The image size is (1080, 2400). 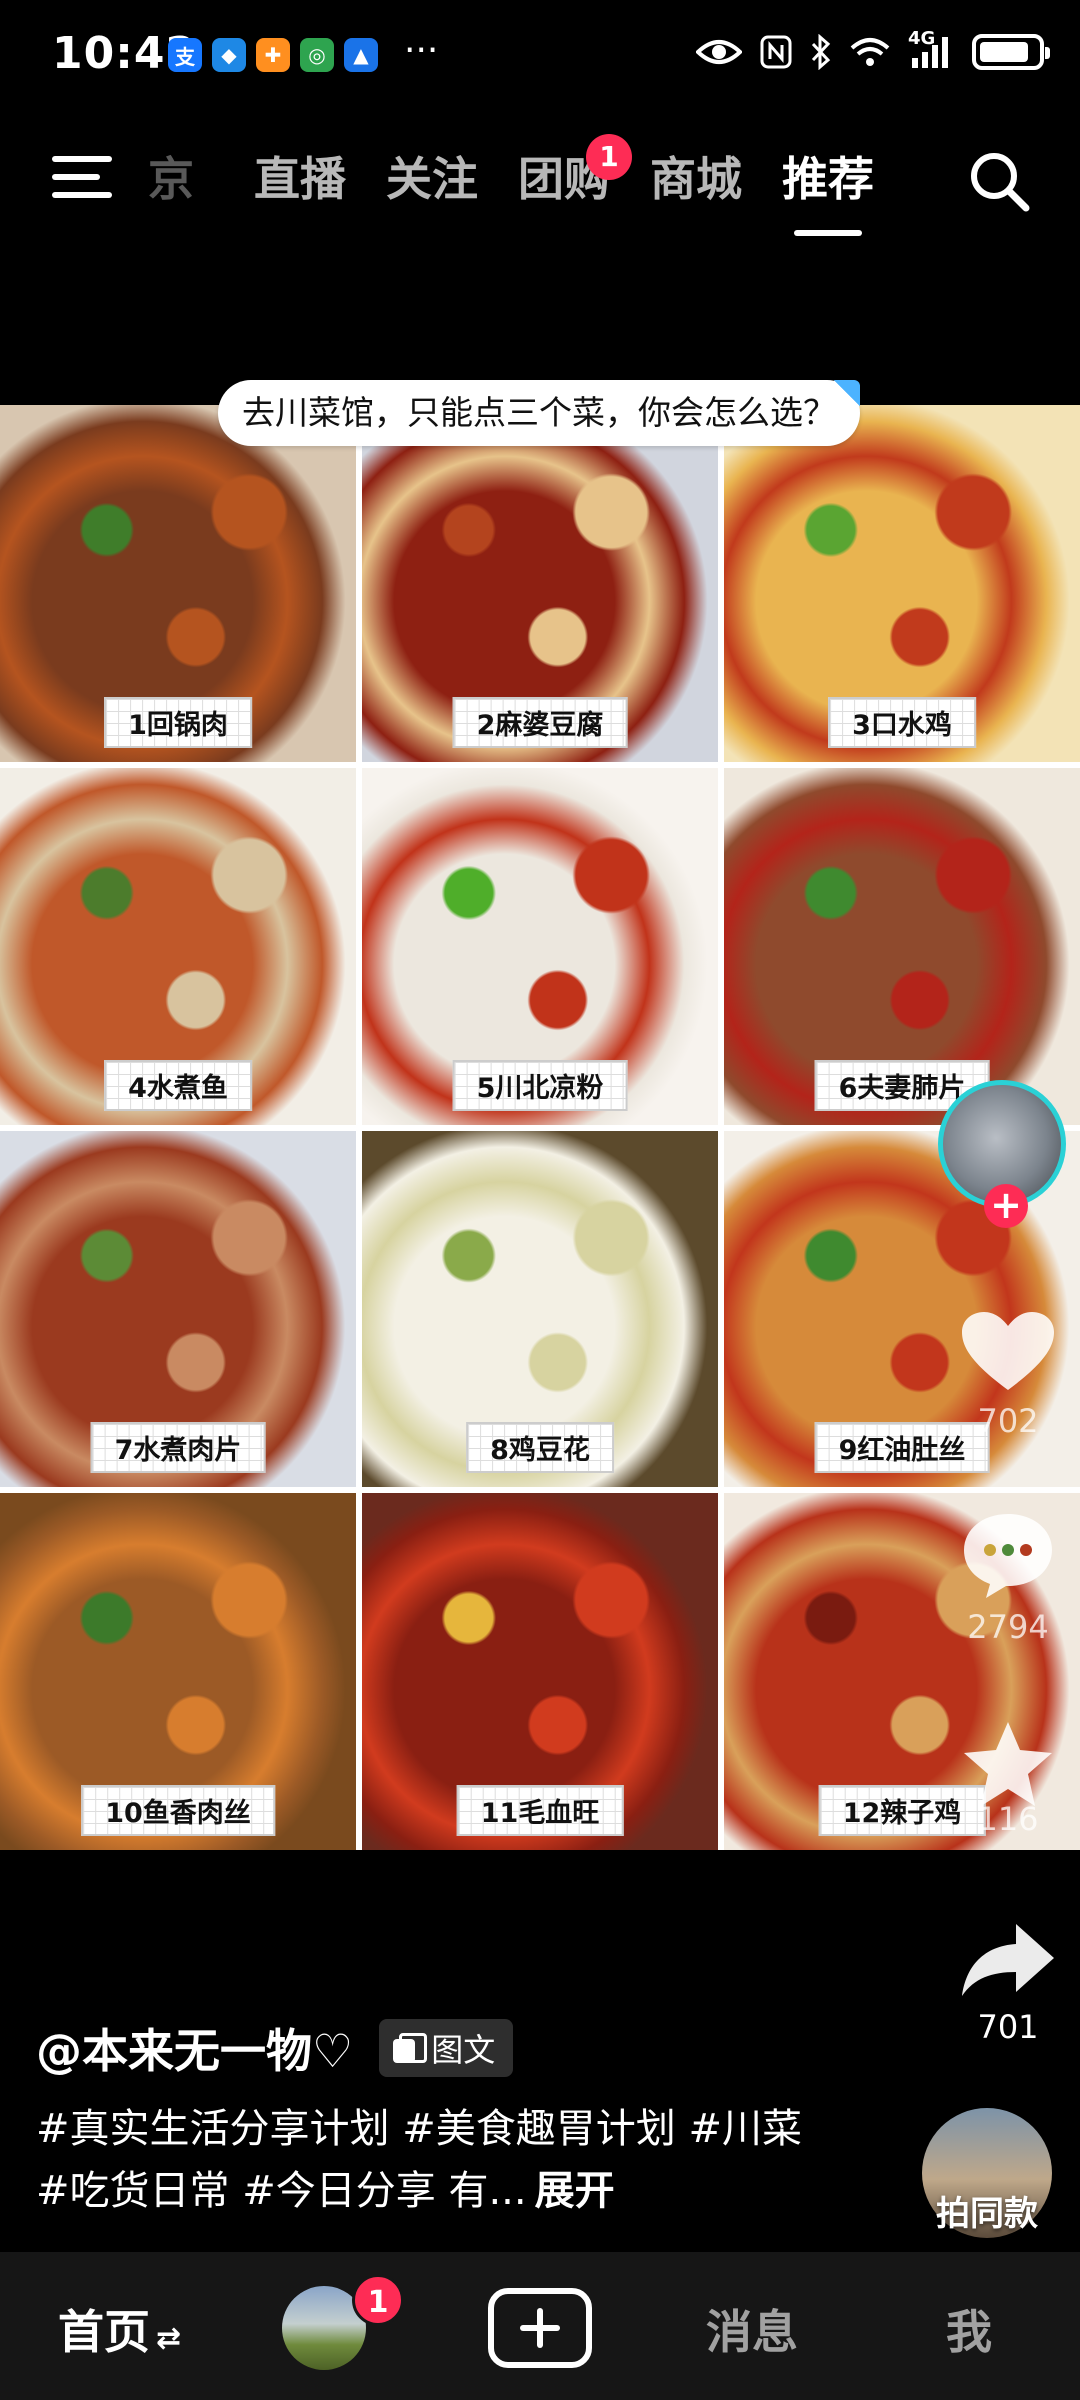 I want to click on orange-app-icon: ✚, so click(x=273, y=55).